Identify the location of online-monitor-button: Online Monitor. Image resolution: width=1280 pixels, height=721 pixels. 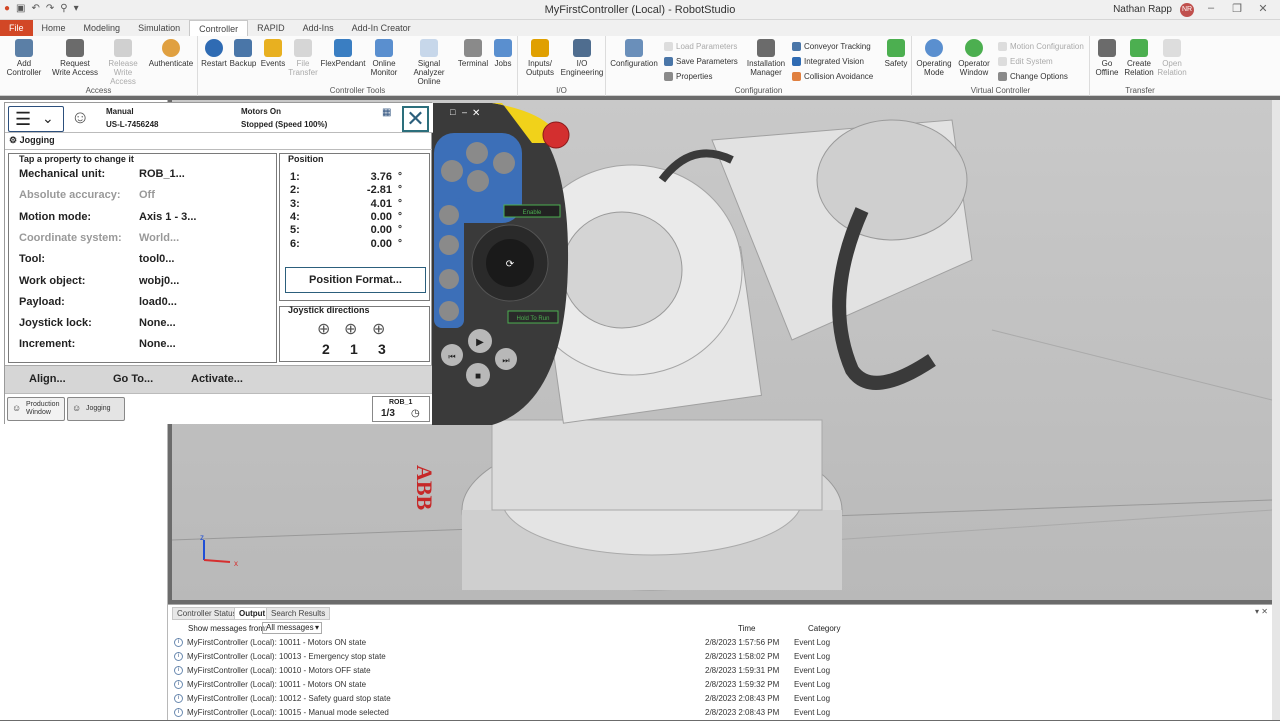
(384, 58).